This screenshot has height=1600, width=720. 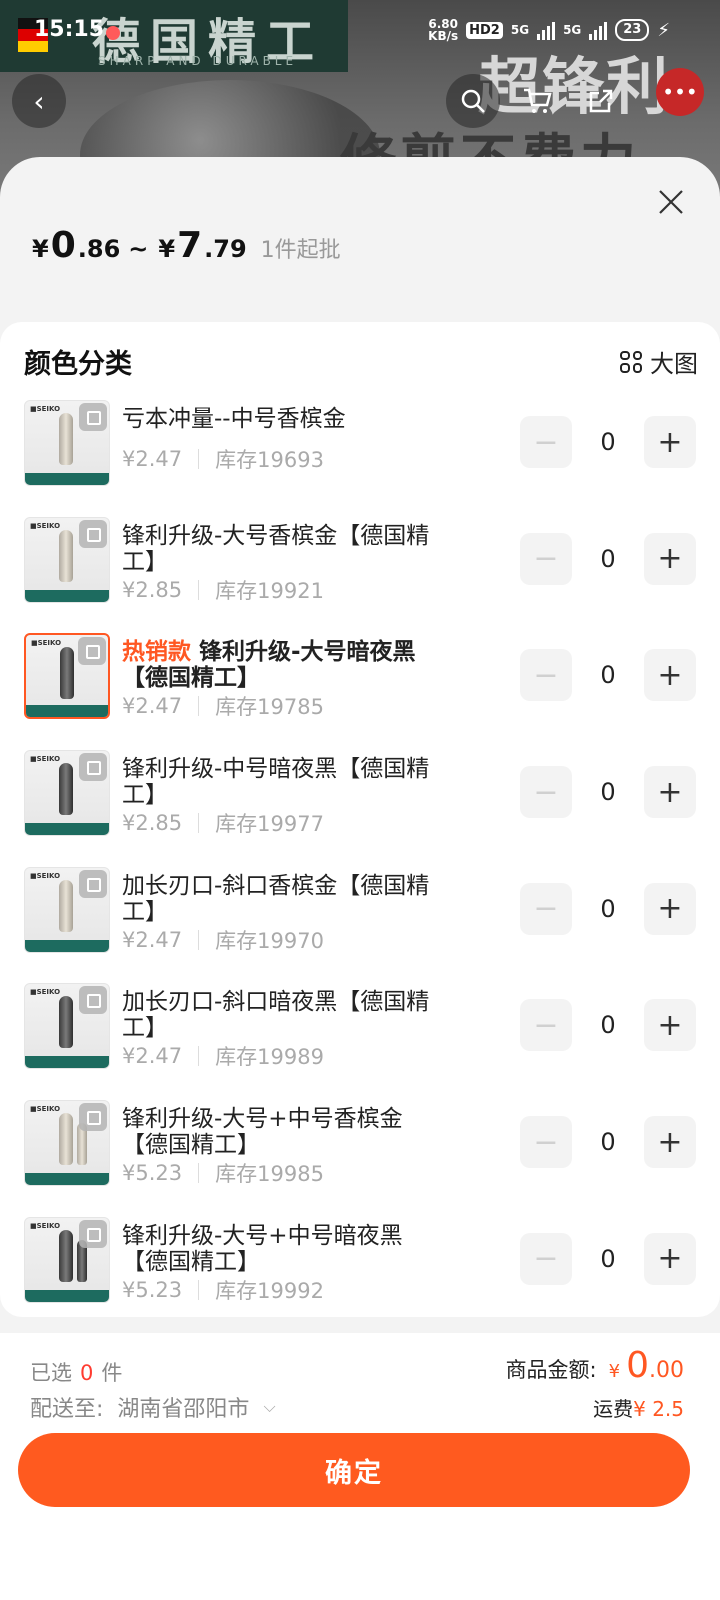 What do you see at coordinates (39, 101) in the screenshot?
I see `back-button: ‹` at bounding box center [39, 101].